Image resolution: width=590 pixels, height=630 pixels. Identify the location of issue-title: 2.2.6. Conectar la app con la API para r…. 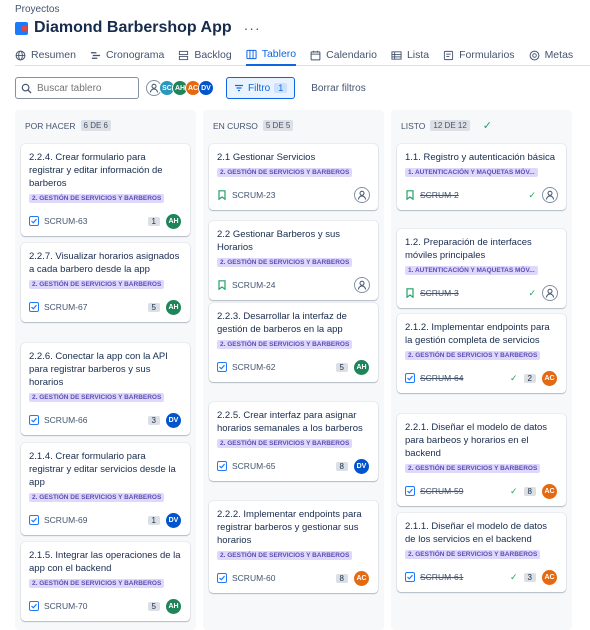
(98, 369).